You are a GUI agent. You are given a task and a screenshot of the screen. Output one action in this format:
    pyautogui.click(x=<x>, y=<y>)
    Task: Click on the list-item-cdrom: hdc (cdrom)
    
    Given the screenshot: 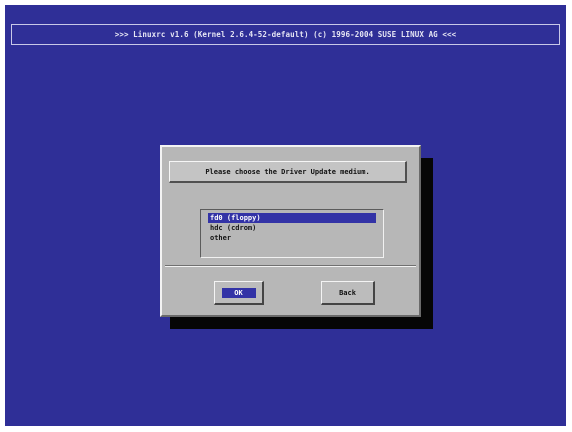 What is the action you would take?
    pyautogui.click(x=232, y=228)
    